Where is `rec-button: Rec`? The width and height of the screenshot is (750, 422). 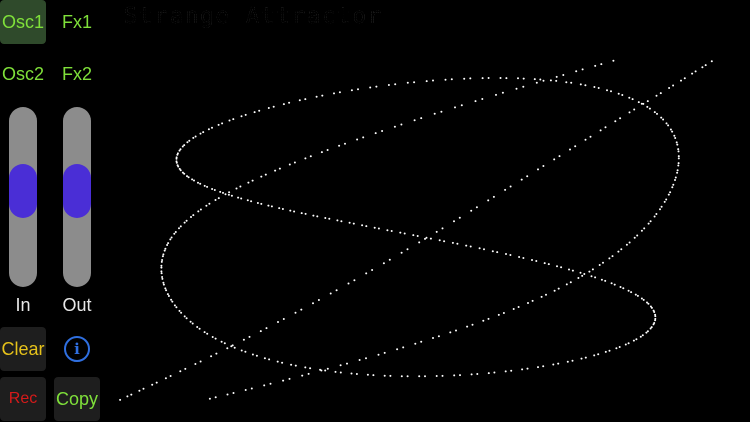
rec-button: Rec is located at coordinates (23, 399).